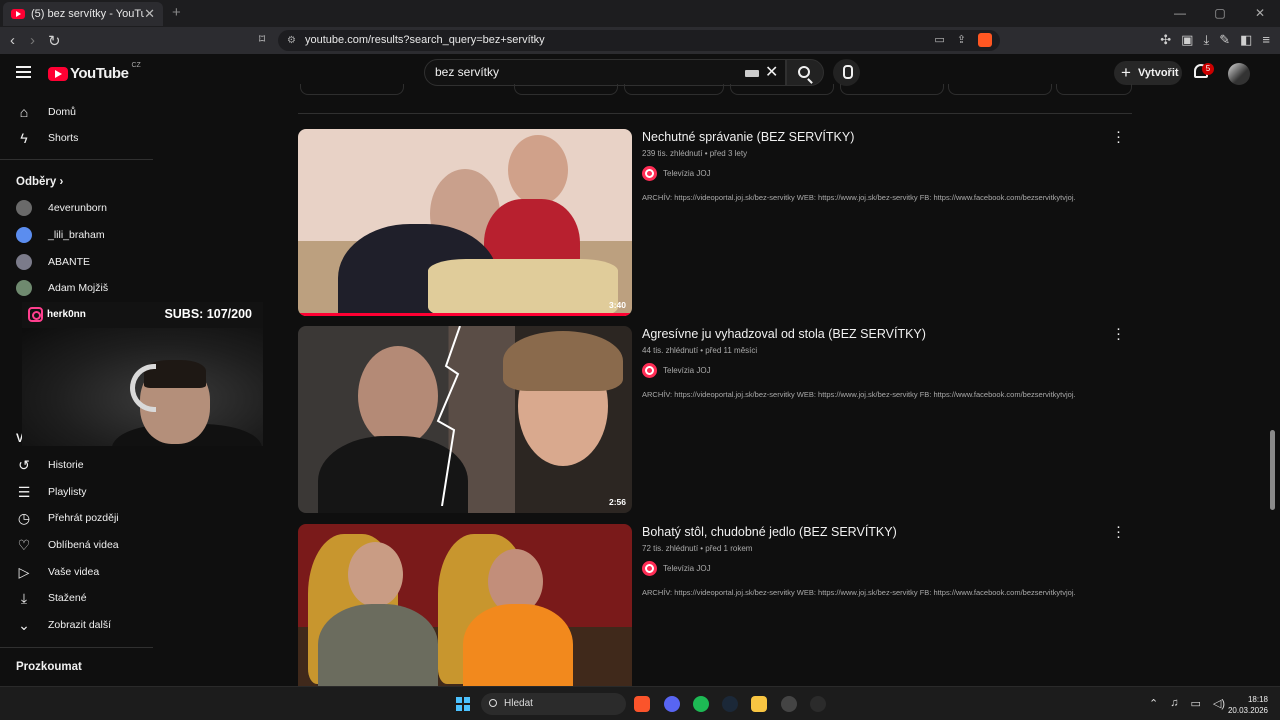 This screenshot has width=1280, height=720. What do you see at coordinates (617, 502) in the screenshot?
I see `video-duration: 2:56` at bounding box center [617, 502].